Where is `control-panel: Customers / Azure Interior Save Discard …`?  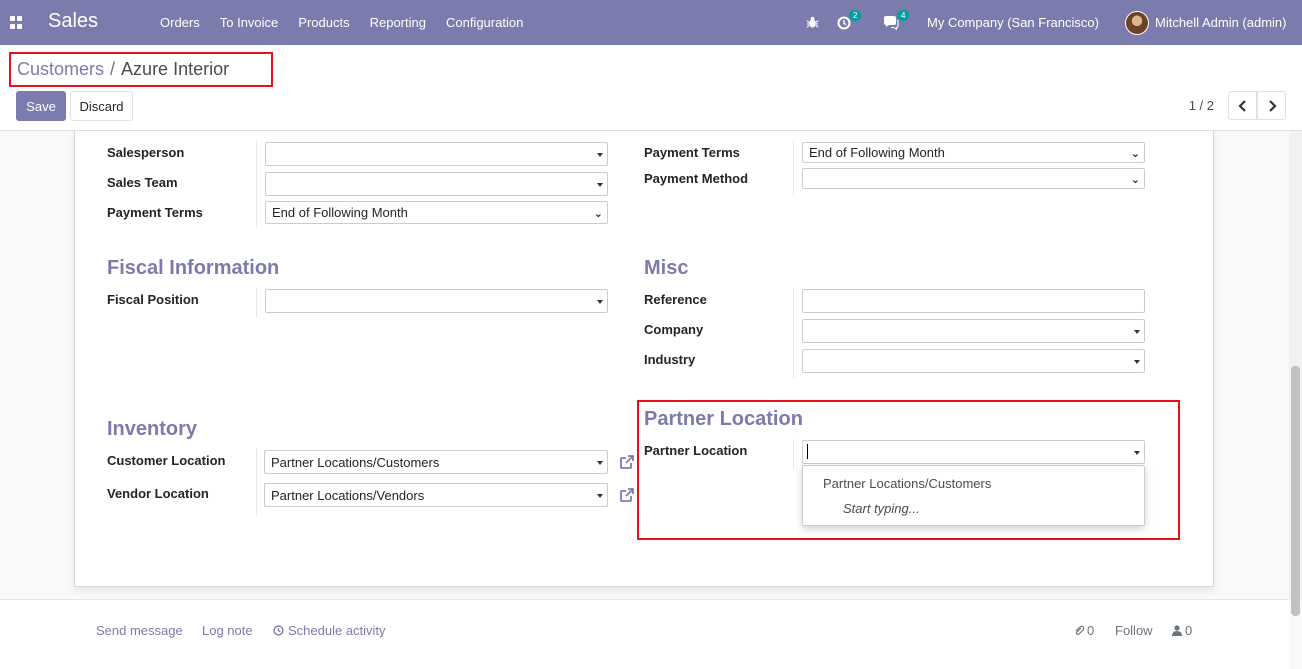 control-panel: Customers / Azure Interior Save Discard … is located at coordinates (651, 88).